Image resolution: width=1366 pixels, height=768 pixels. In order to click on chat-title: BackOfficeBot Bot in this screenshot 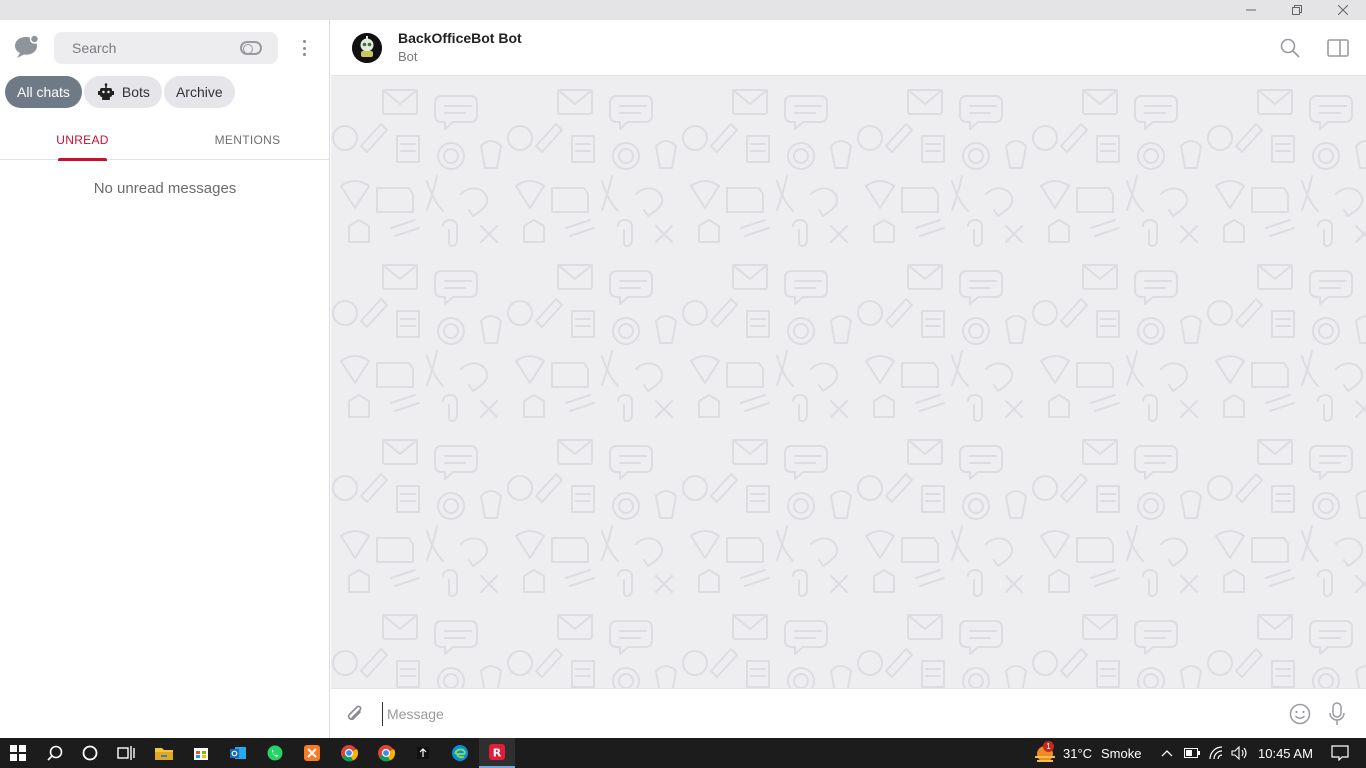, I will do `click(460, 38)`.